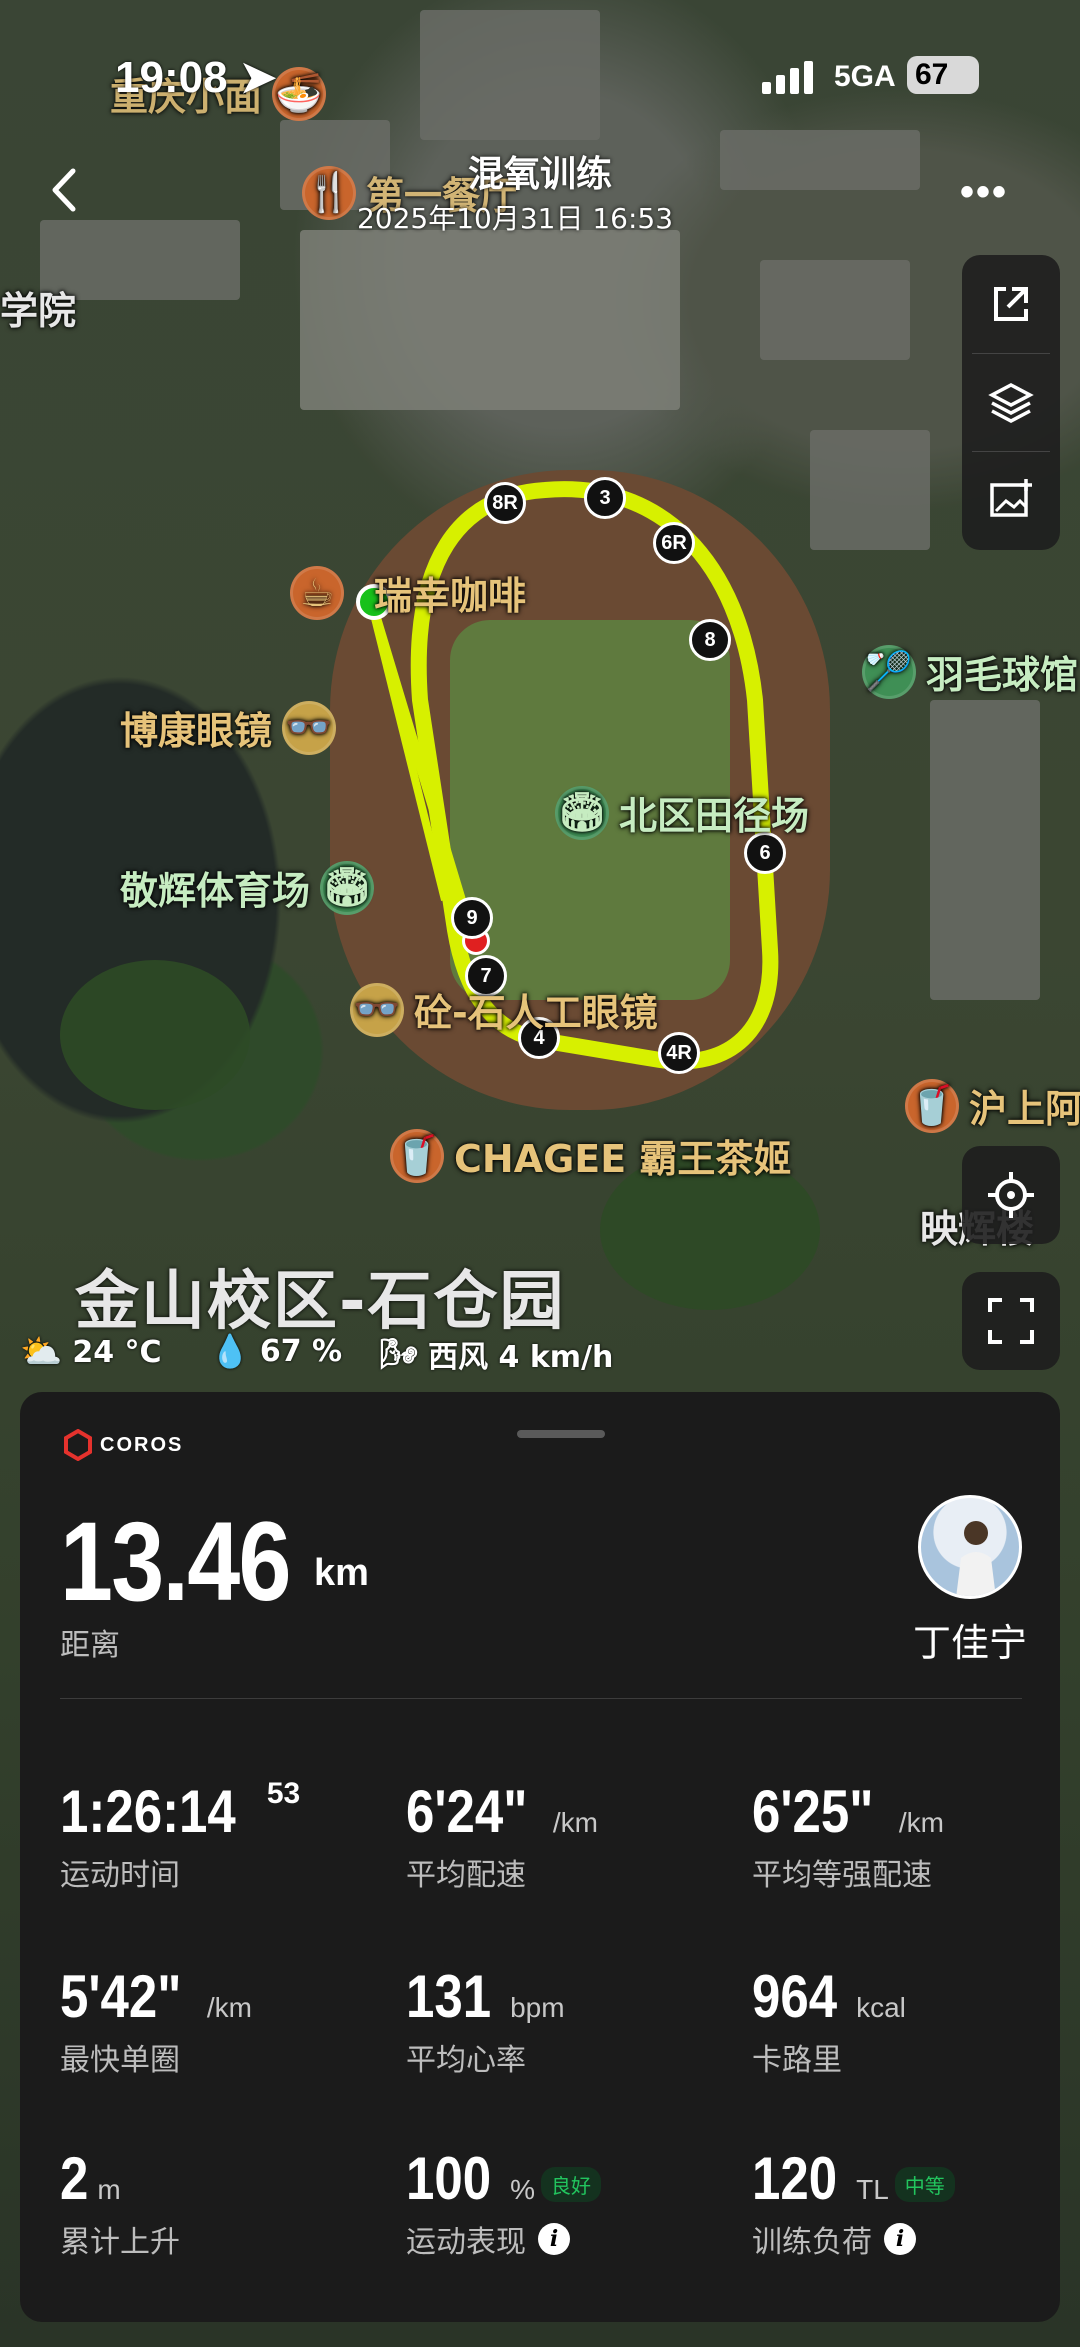 The width and height of the screenshot is (1080, 2347). I want to click on distance-value: 13.46, so click(175, 1561).